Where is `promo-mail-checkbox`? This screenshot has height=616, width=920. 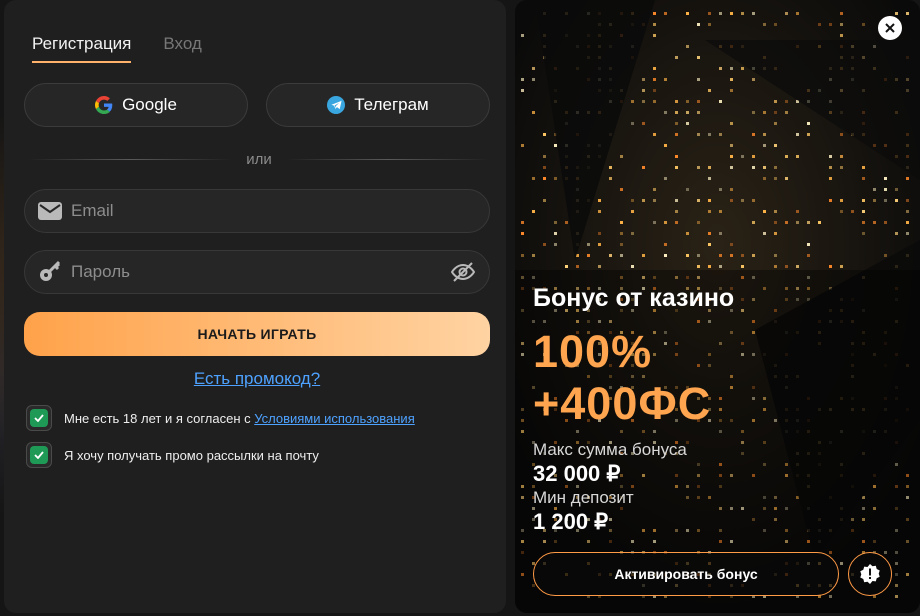 promo-mail-checkbox is located at coordinates (39, 455).